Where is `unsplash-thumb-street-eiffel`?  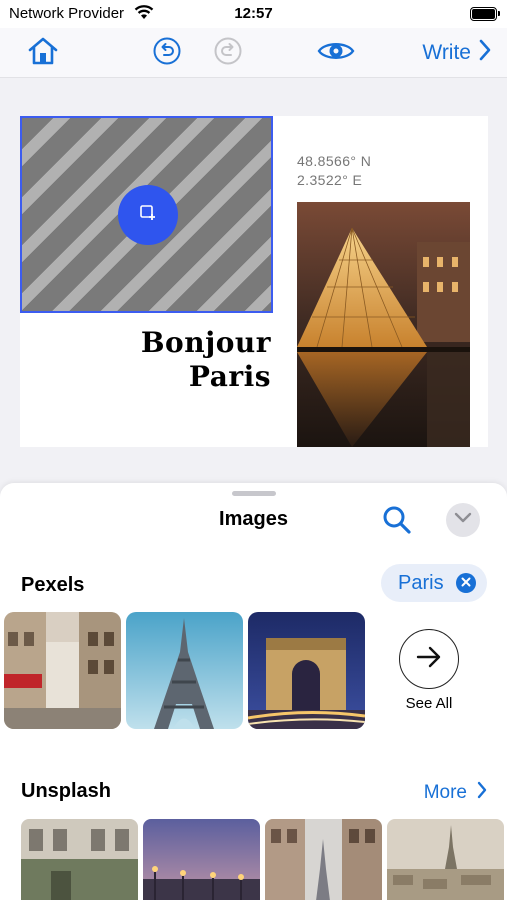
unsplash-thumb-street-eiffel is located at coordinates (323, 859).